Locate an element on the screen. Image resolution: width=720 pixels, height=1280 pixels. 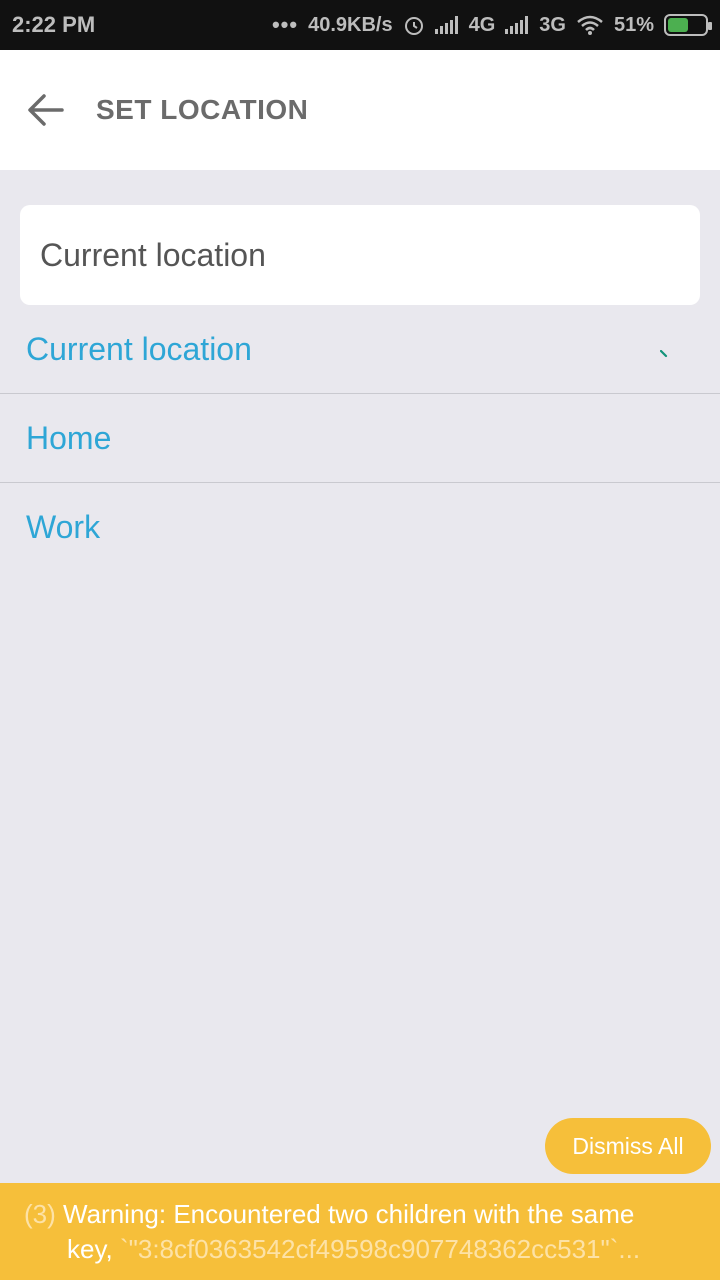
page-title: SET LOCATION is located at coordinates (202, 109).